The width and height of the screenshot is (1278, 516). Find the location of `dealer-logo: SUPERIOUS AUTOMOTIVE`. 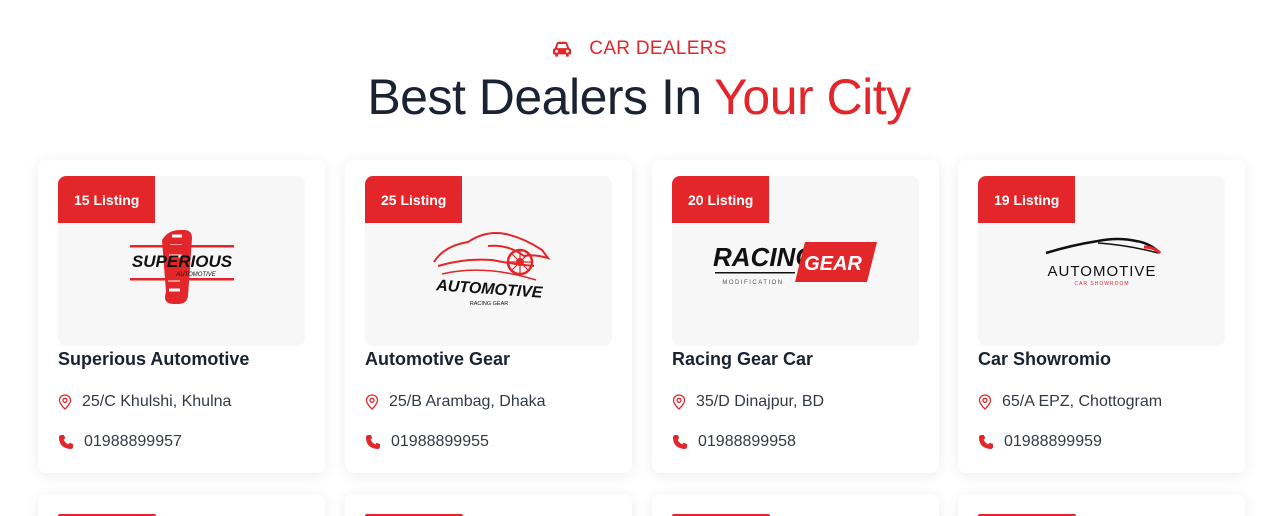

dealer-logo: SUPERIOUS AUTOMOTIVE is located at coordinates (181, 266).